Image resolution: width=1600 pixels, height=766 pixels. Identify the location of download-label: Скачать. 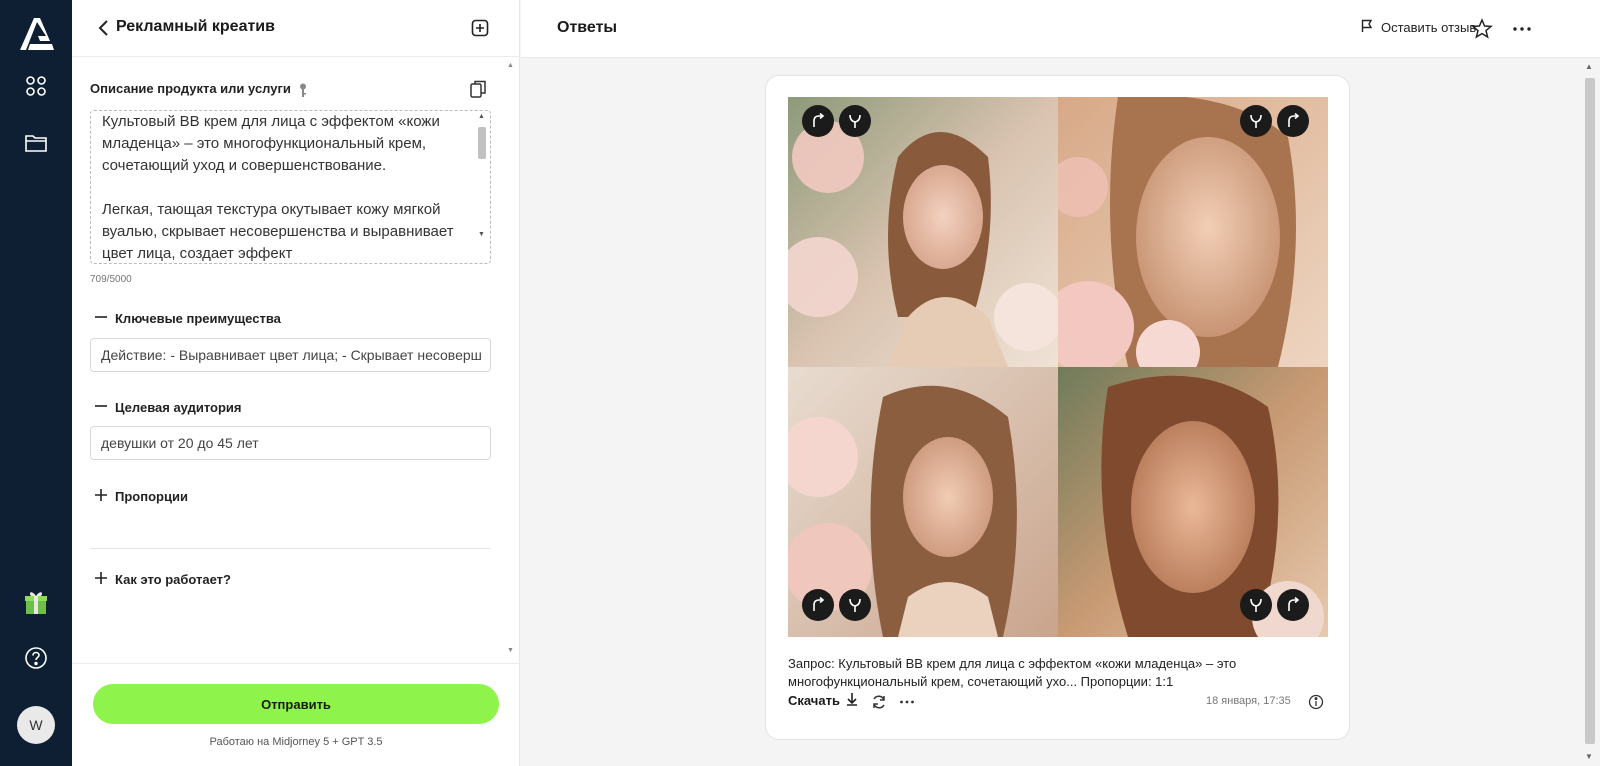
(814, 700).